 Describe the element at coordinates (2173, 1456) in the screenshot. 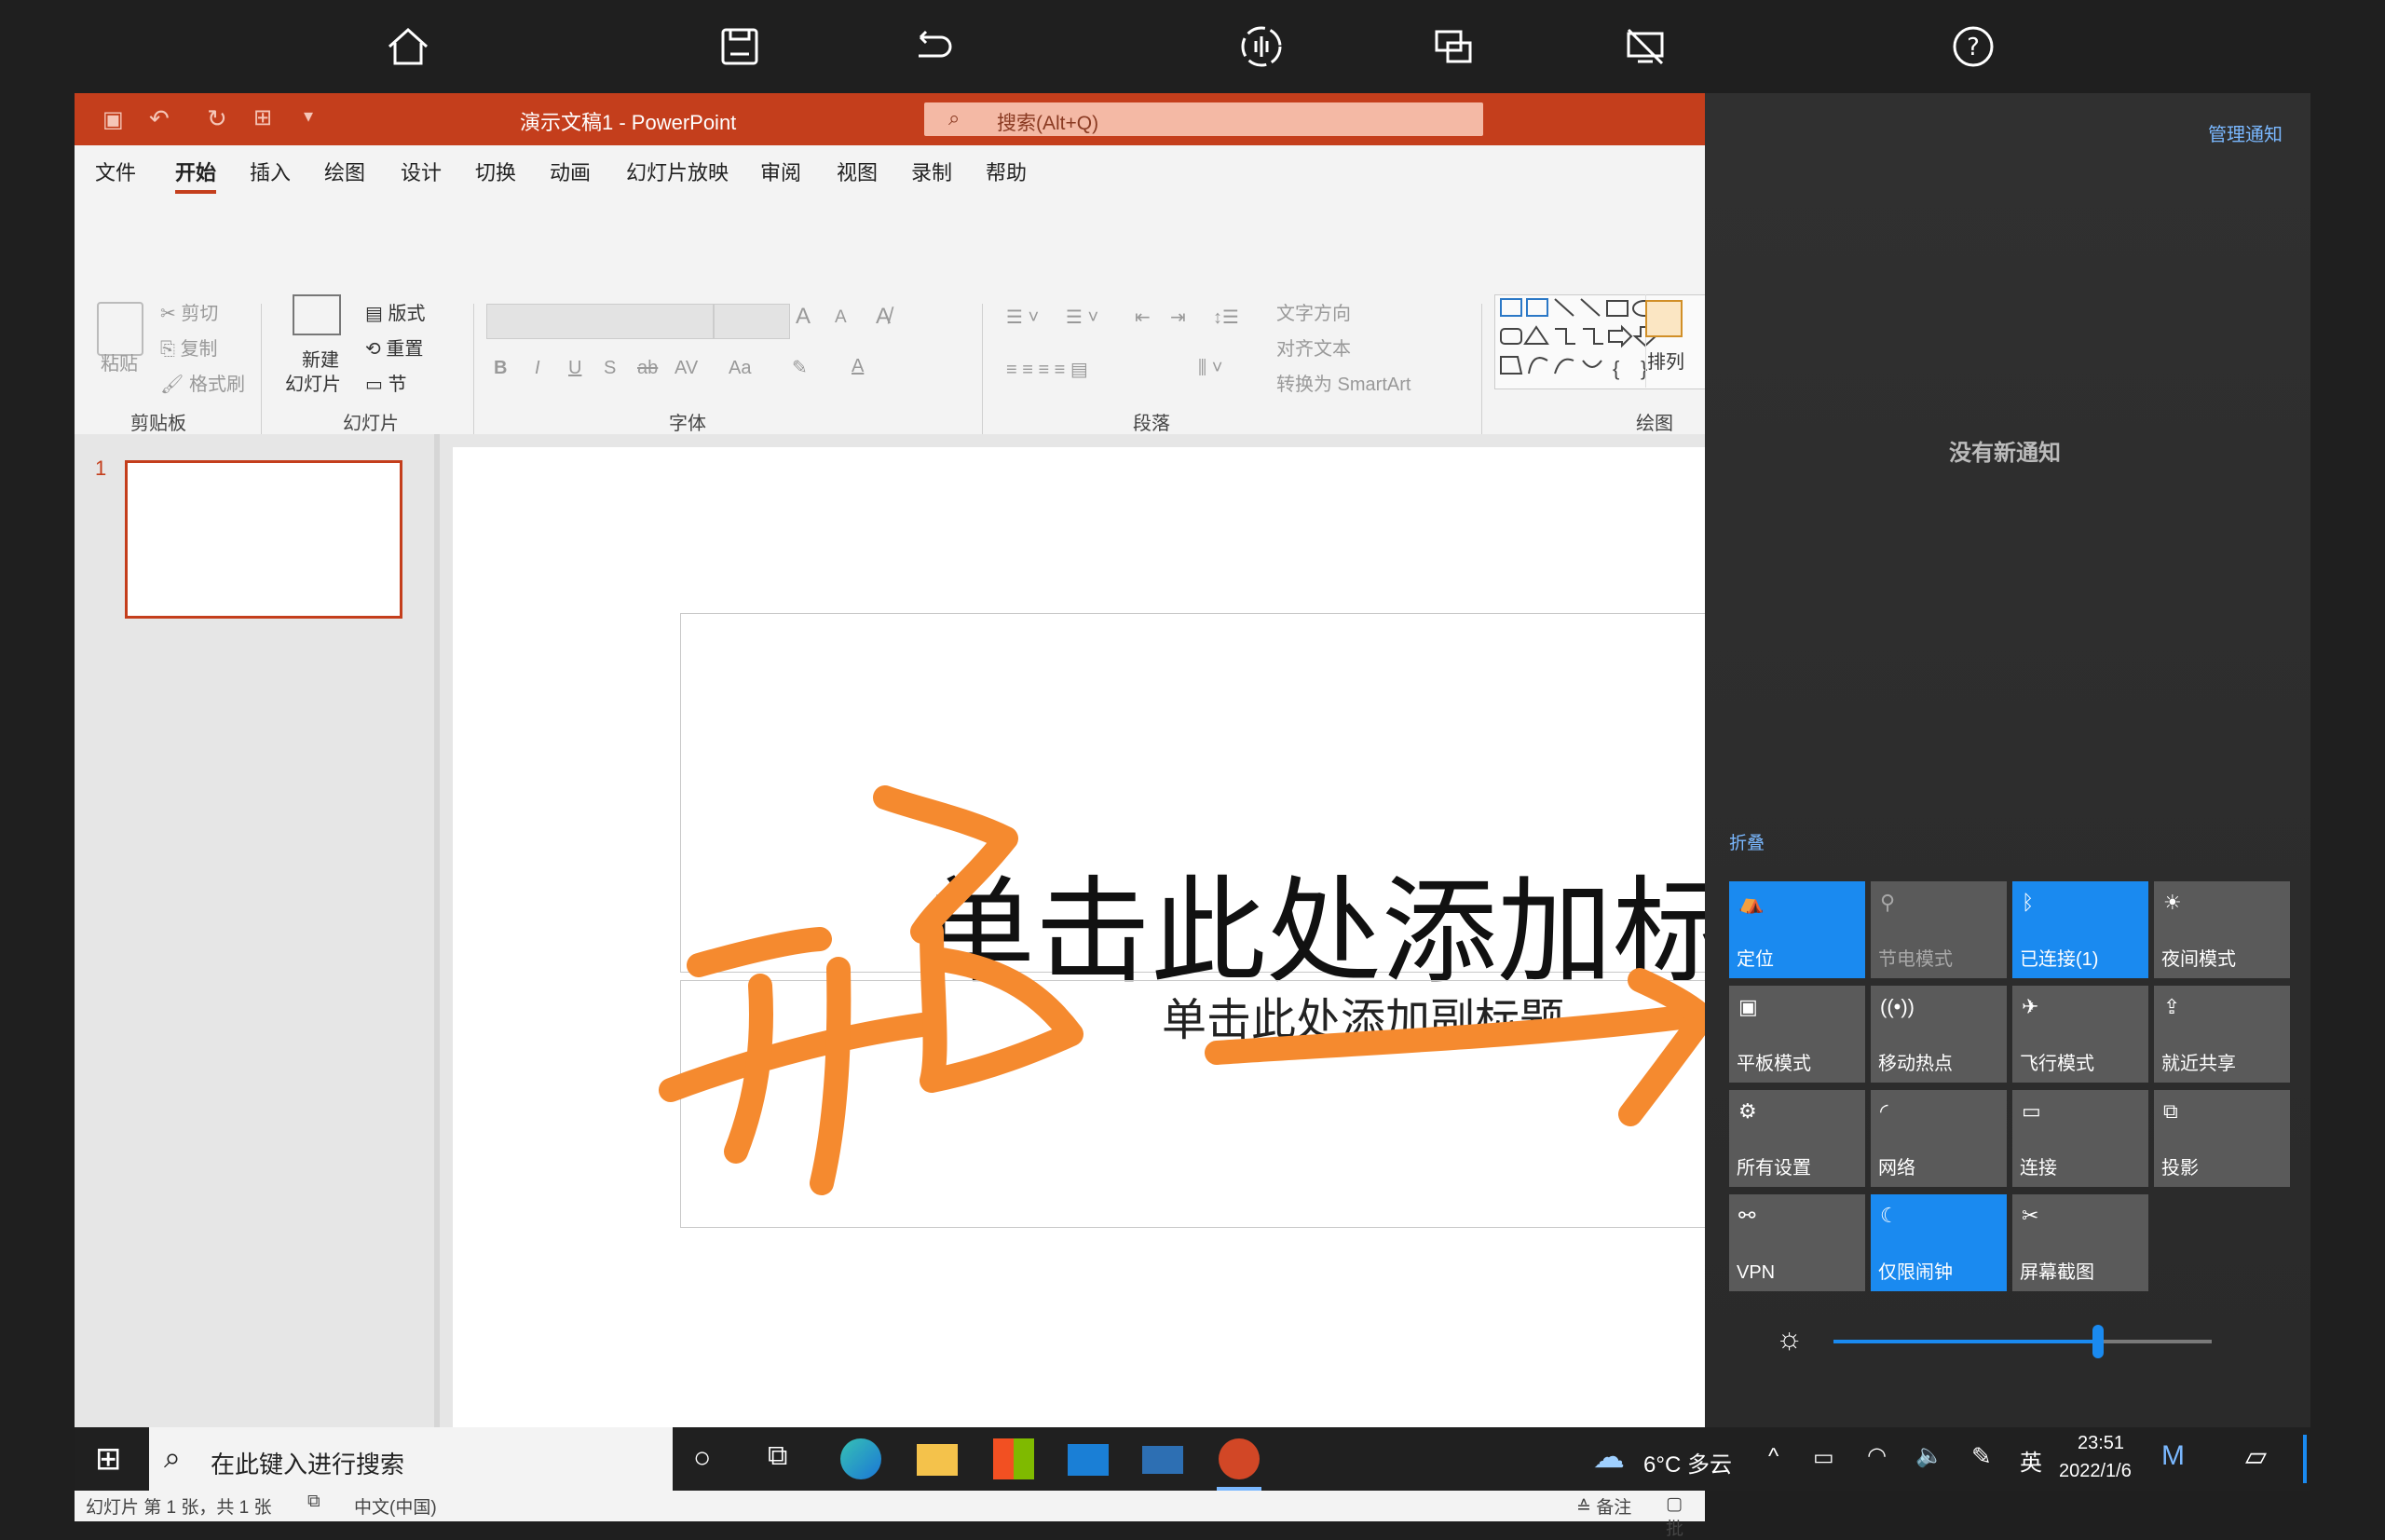

I see `mail-notification-icon: M` at that location.